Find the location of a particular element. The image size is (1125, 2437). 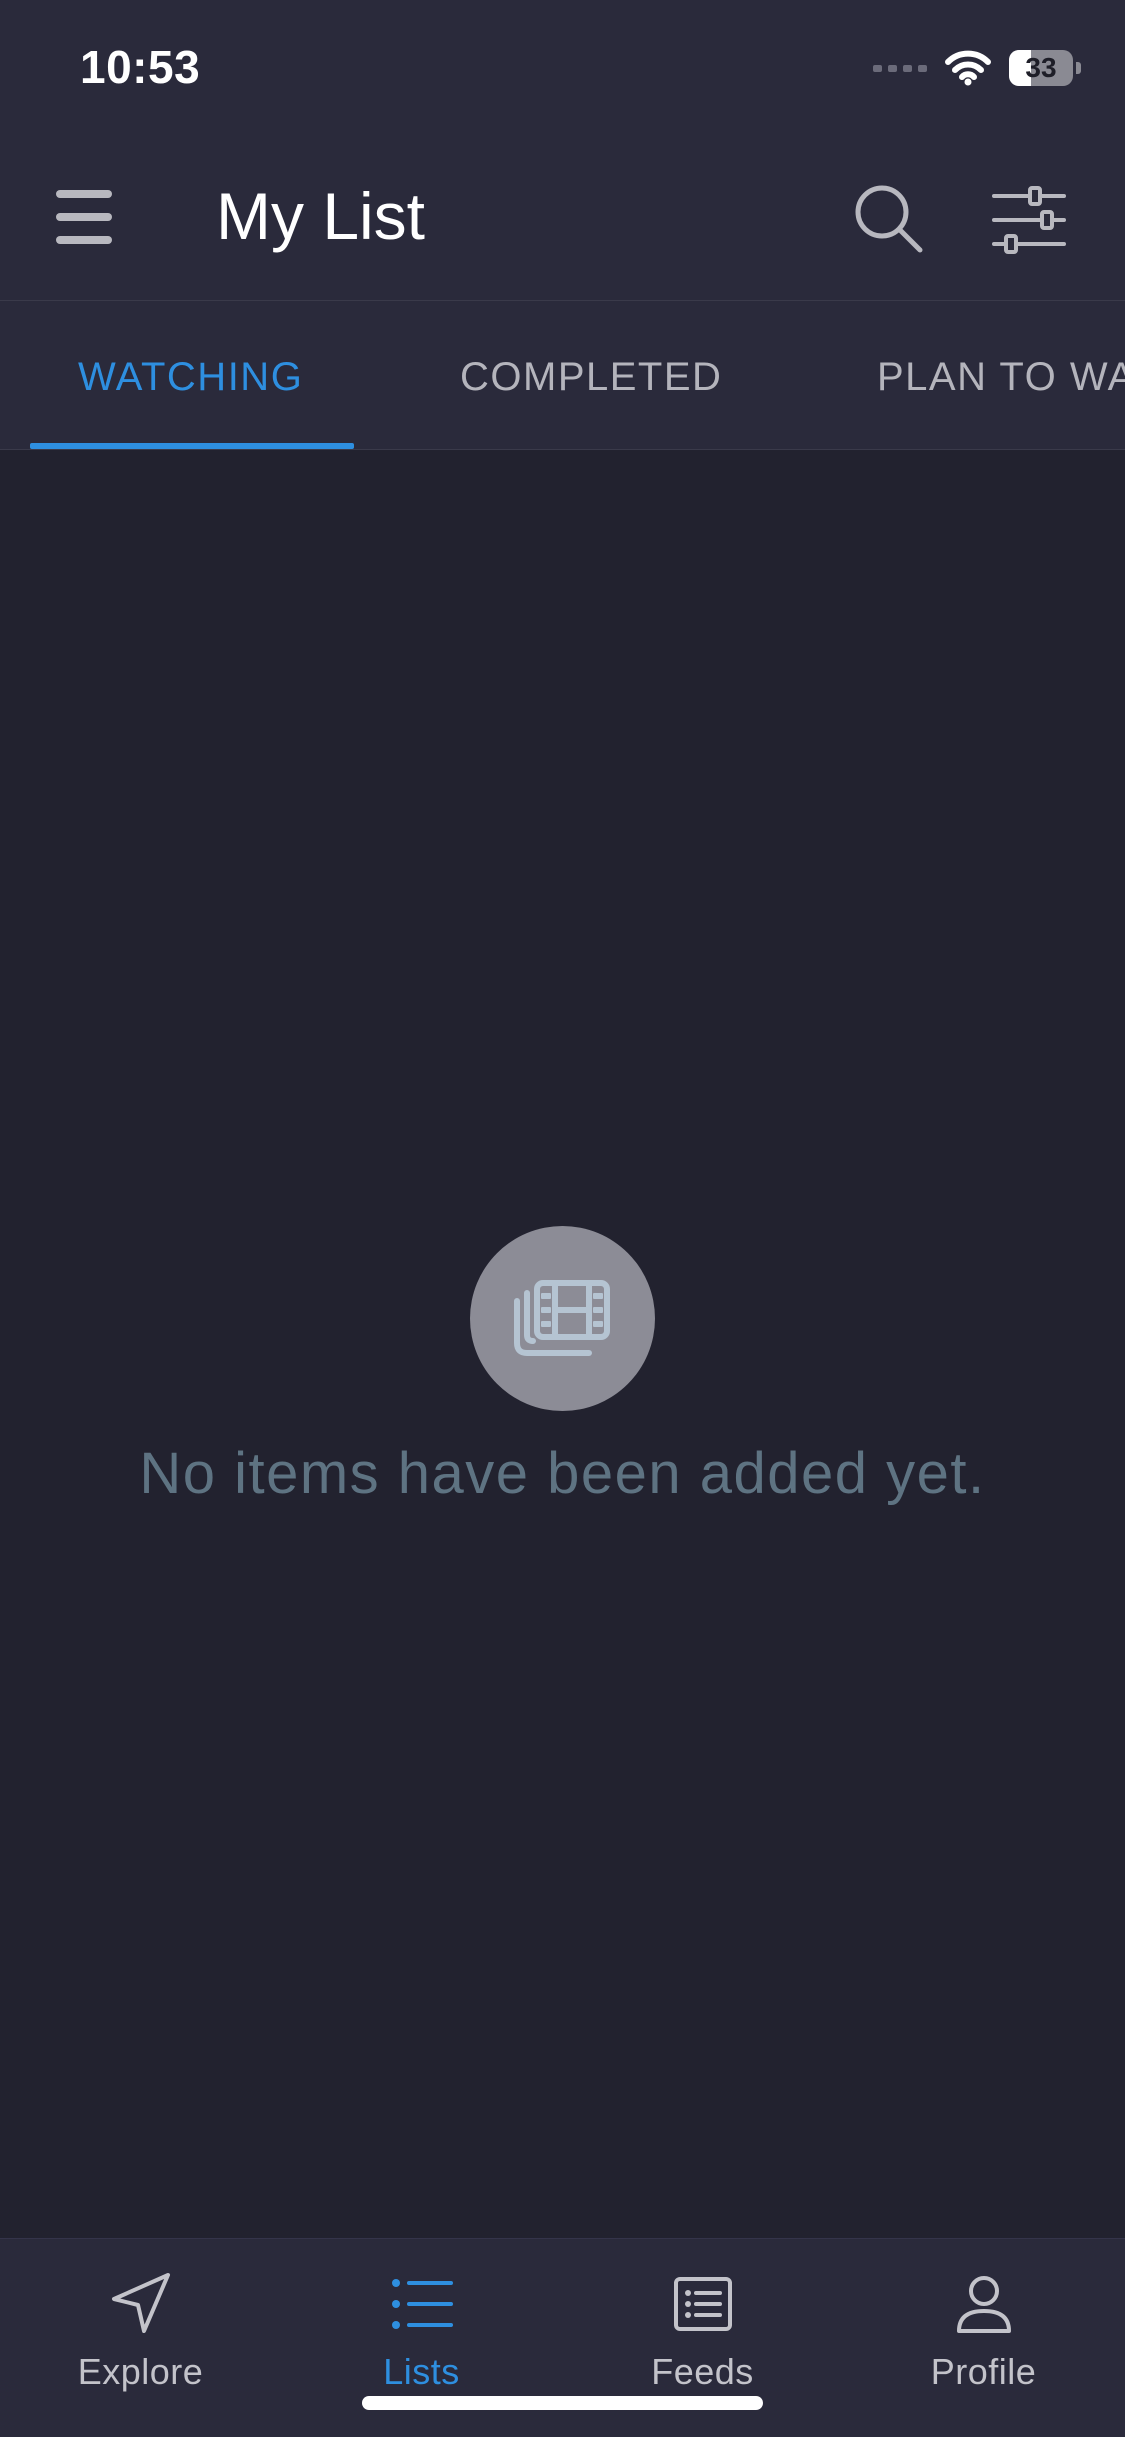

active-tab-indicator is located at coordinates (192, 446).